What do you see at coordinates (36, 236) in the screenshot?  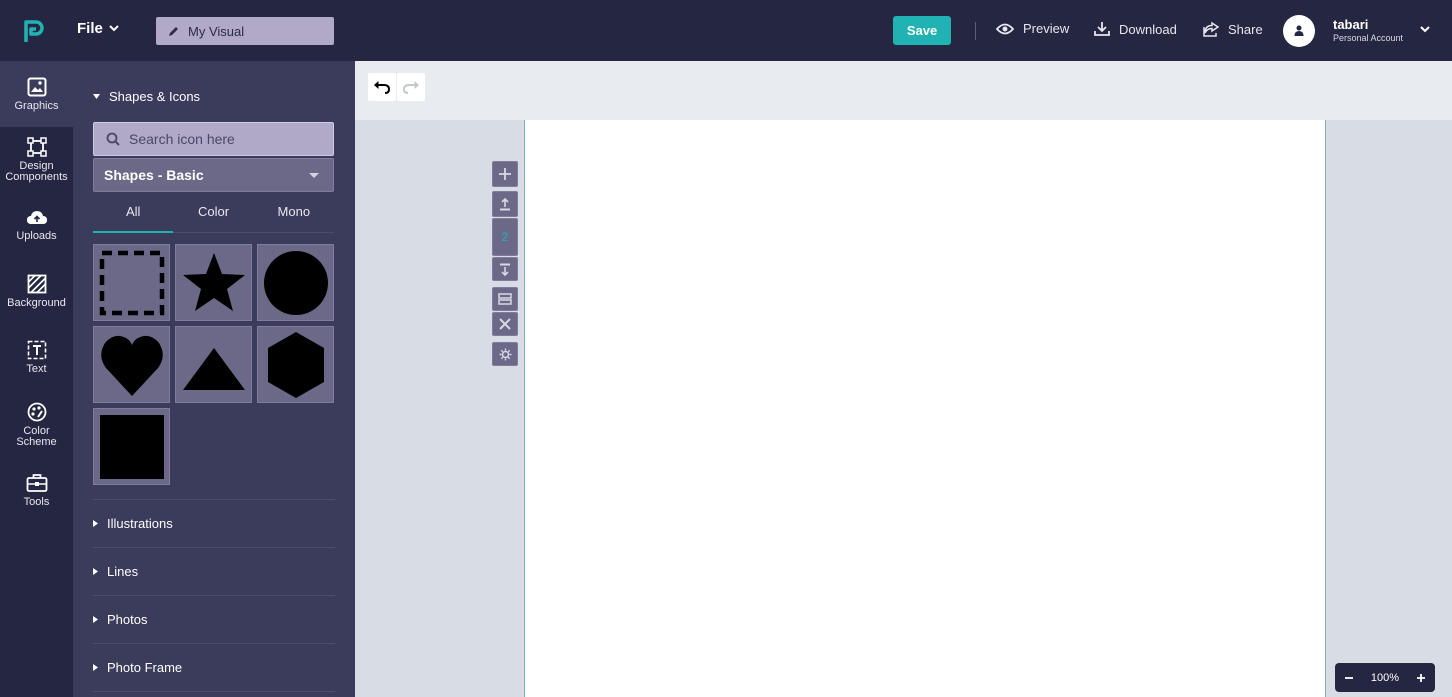 I see `rail-item-label: Uploads` at bounding box center [36, 236].